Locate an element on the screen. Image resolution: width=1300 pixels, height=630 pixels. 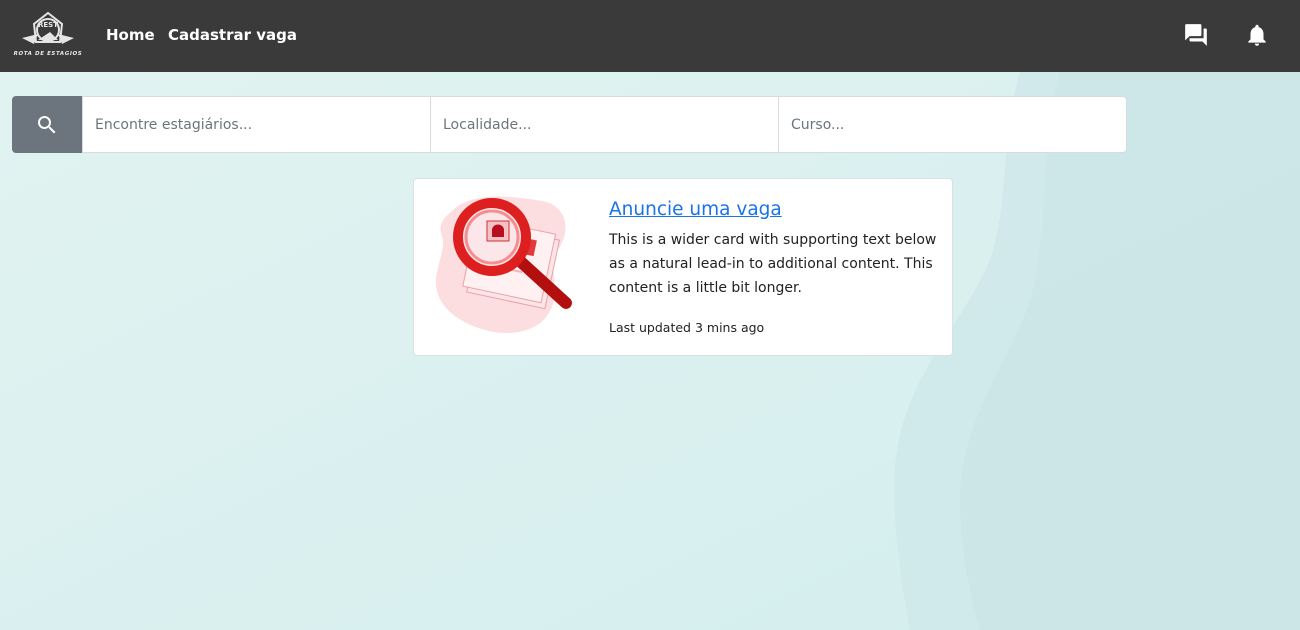
search-icon is located at coordinates (47, 125).